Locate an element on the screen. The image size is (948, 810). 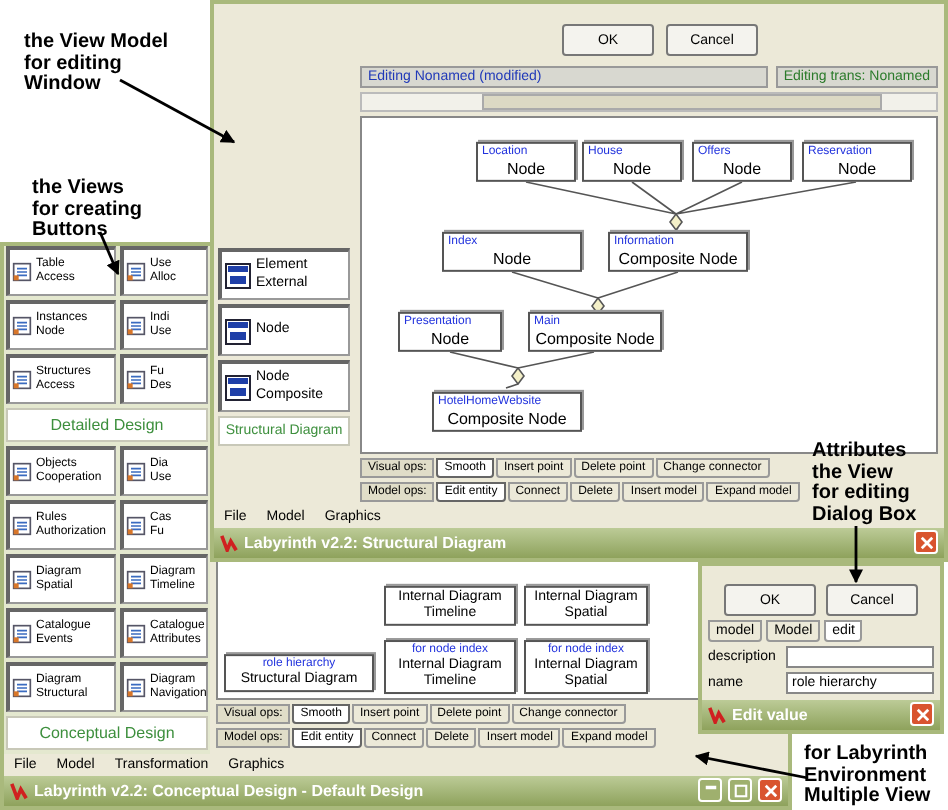
dialog-title: Edit value is located at coordinates (771, 715).